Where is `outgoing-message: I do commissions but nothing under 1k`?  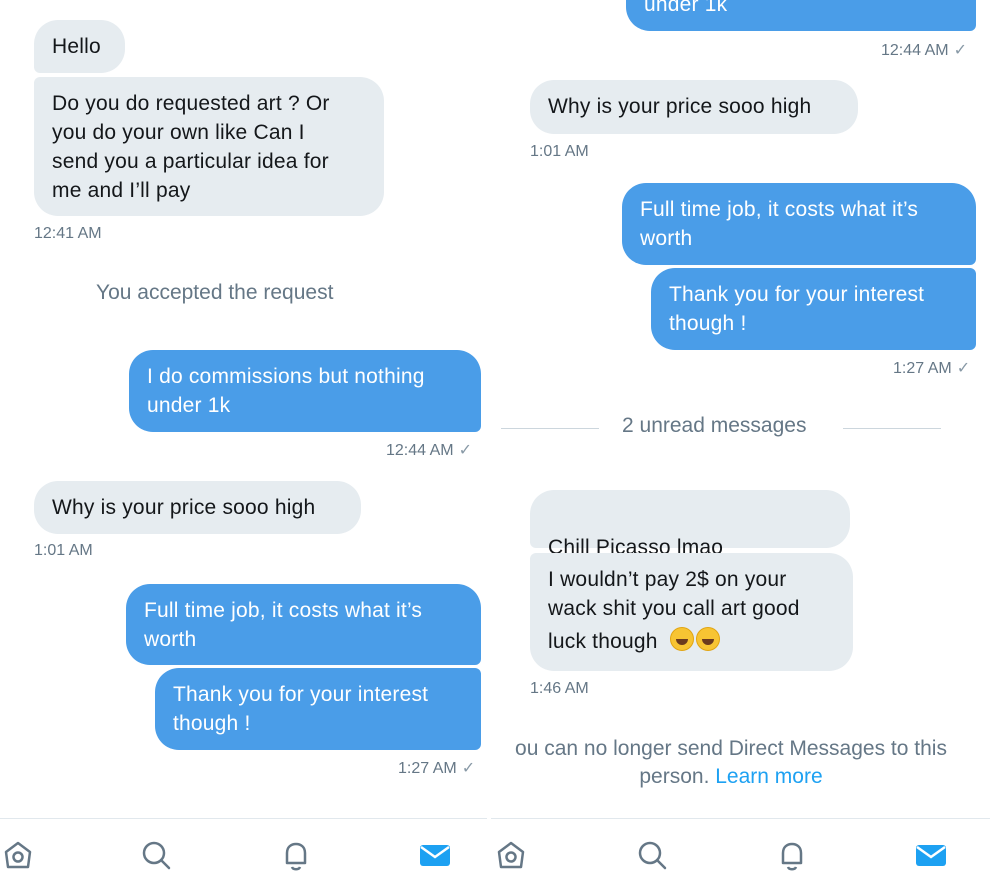
outgoing-message: I do commissions but nothing under 1k is located at coordinates (305, 391).